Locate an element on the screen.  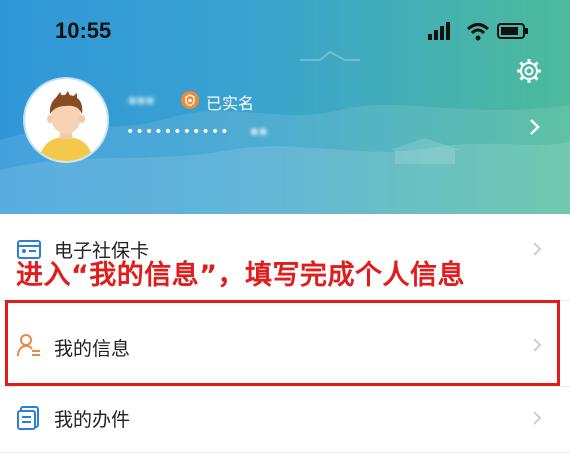
instruction-annotation: 进入“我的信息”，填写完成个人信息 is located at coordinates (240, 275).